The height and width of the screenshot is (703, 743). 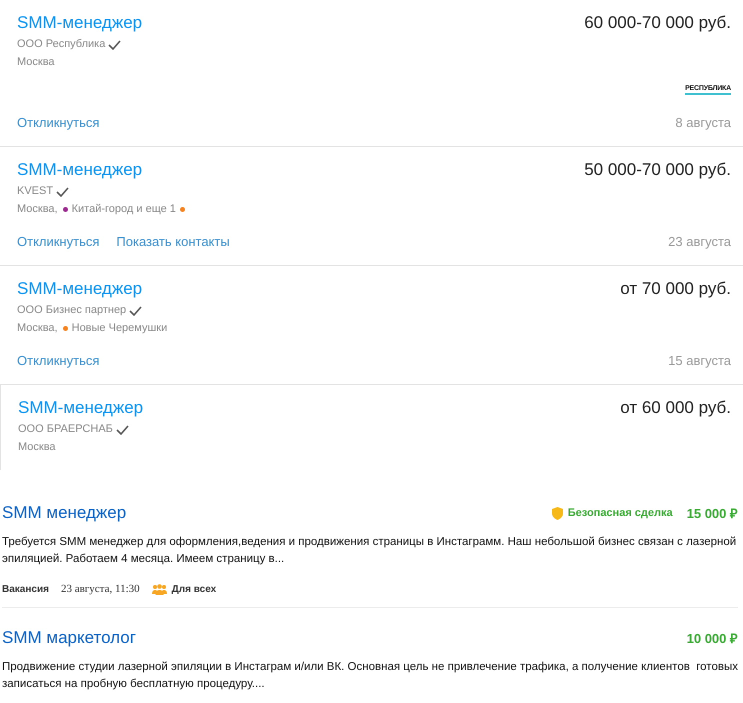 I want to click on metro-station: Новые Черемушки, so click(x=120, y=328).